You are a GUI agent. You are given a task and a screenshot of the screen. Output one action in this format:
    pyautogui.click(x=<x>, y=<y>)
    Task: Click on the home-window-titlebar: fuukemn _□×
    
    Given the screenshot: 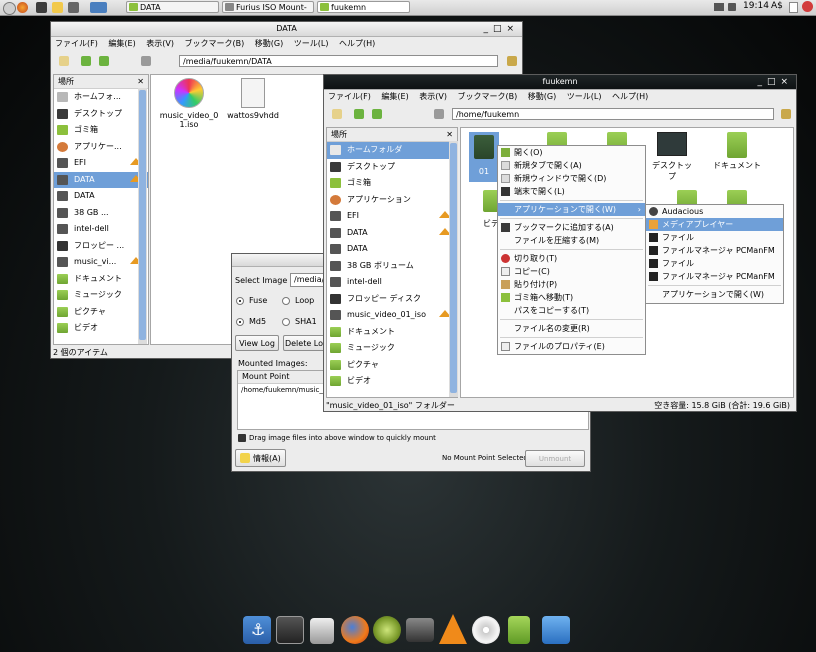 What is the action you would take?
    pyautogui.click(x=560, y=82)
    